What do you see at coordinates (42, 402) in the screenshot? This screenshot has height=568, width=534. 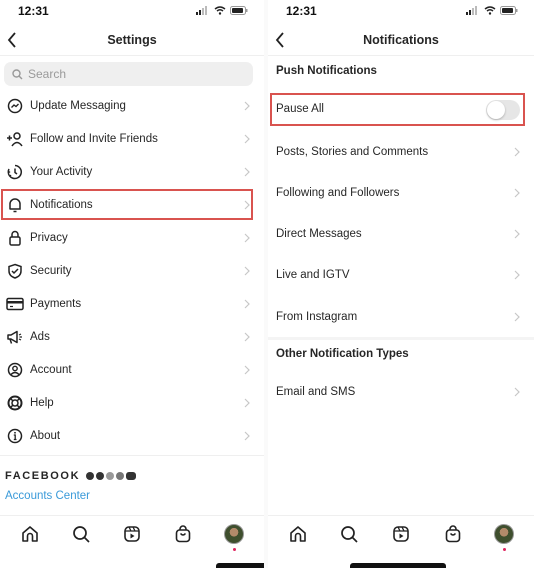 I see `item-label: Help` at bounding box center [42, 402].